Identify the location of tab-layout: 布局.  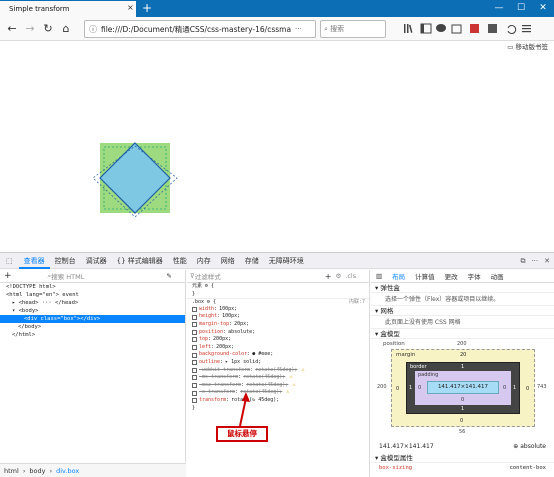
(398, 276).